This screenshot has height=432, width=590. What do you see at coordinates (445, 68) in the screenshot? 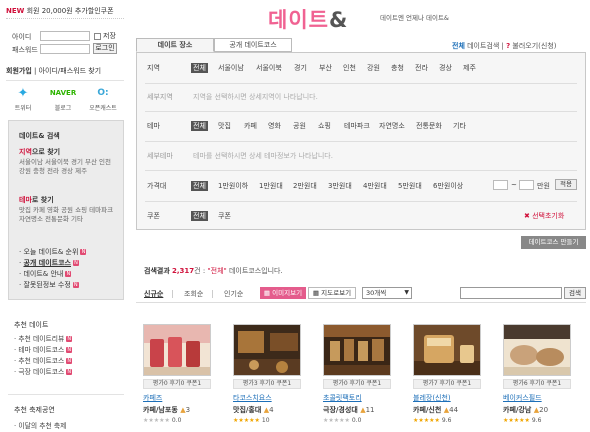
I see `region-option: 경상` at bounding box center [445, 68].